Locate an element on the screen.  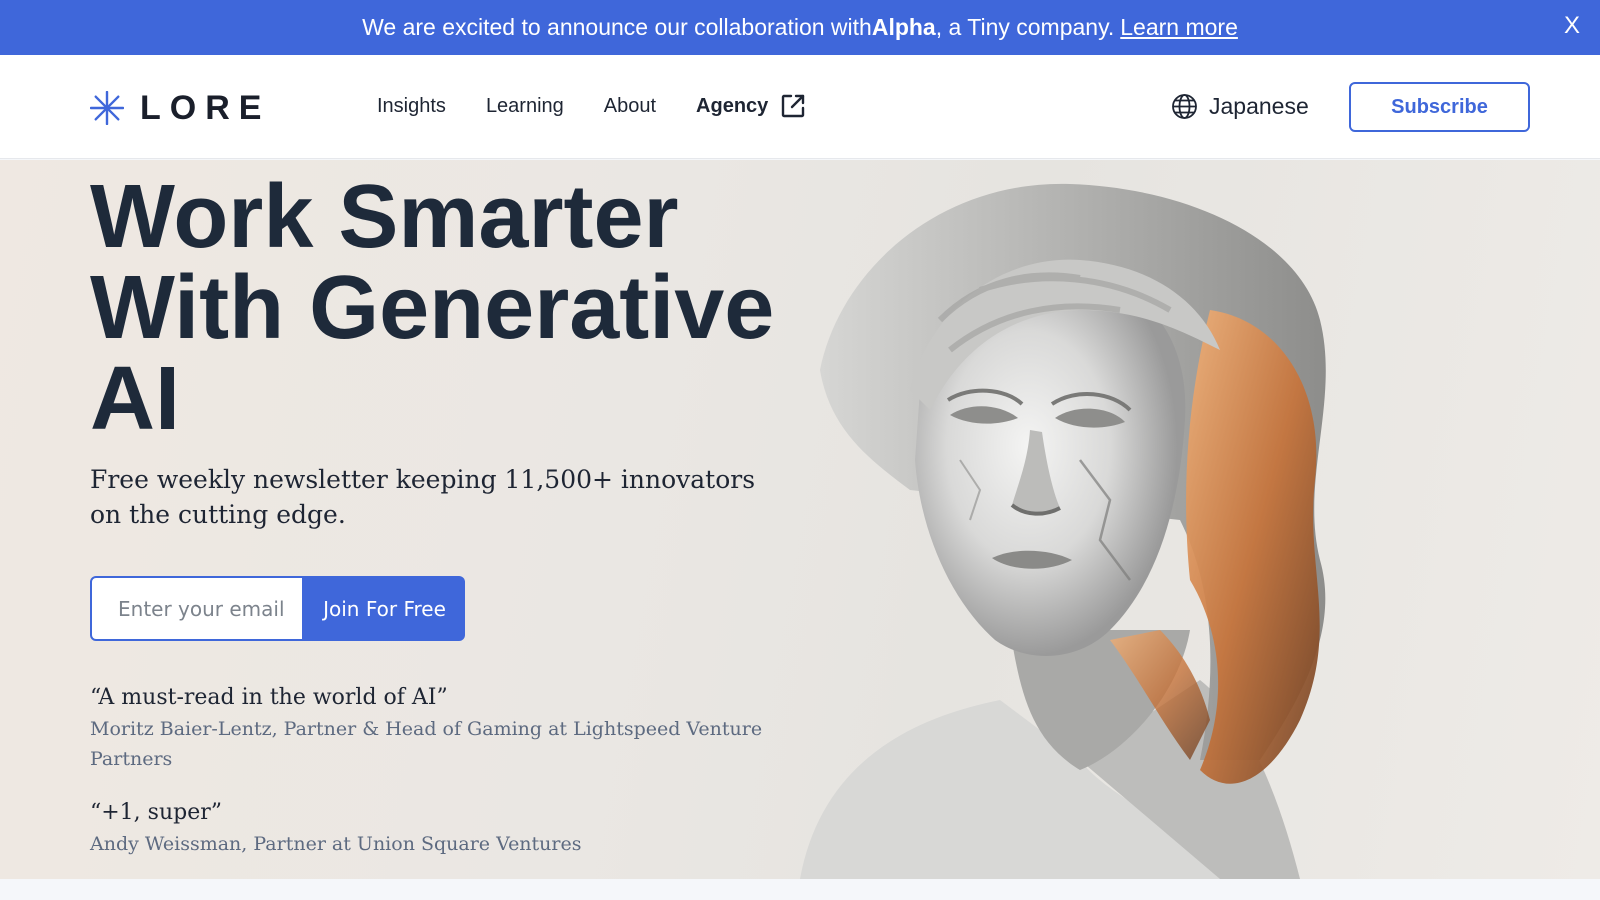
banner-brand: Alpha is located at coordinates (903, 27).